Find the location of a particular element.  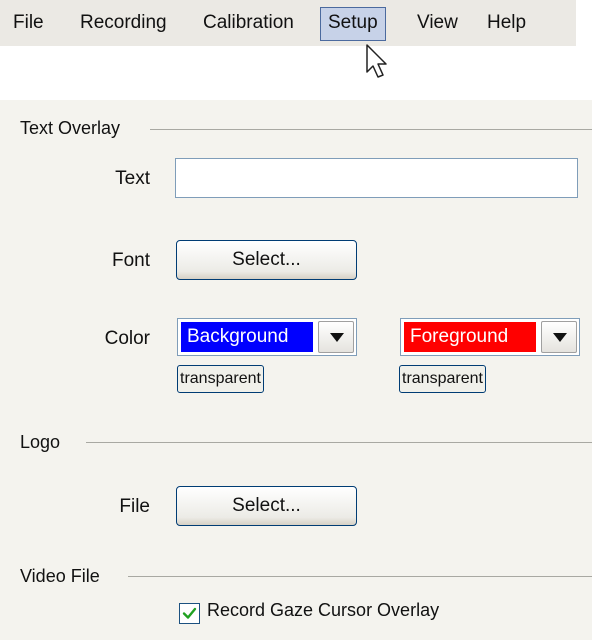

text-overlay-group-title: Text Overlay is located at coordinates (70, 128).